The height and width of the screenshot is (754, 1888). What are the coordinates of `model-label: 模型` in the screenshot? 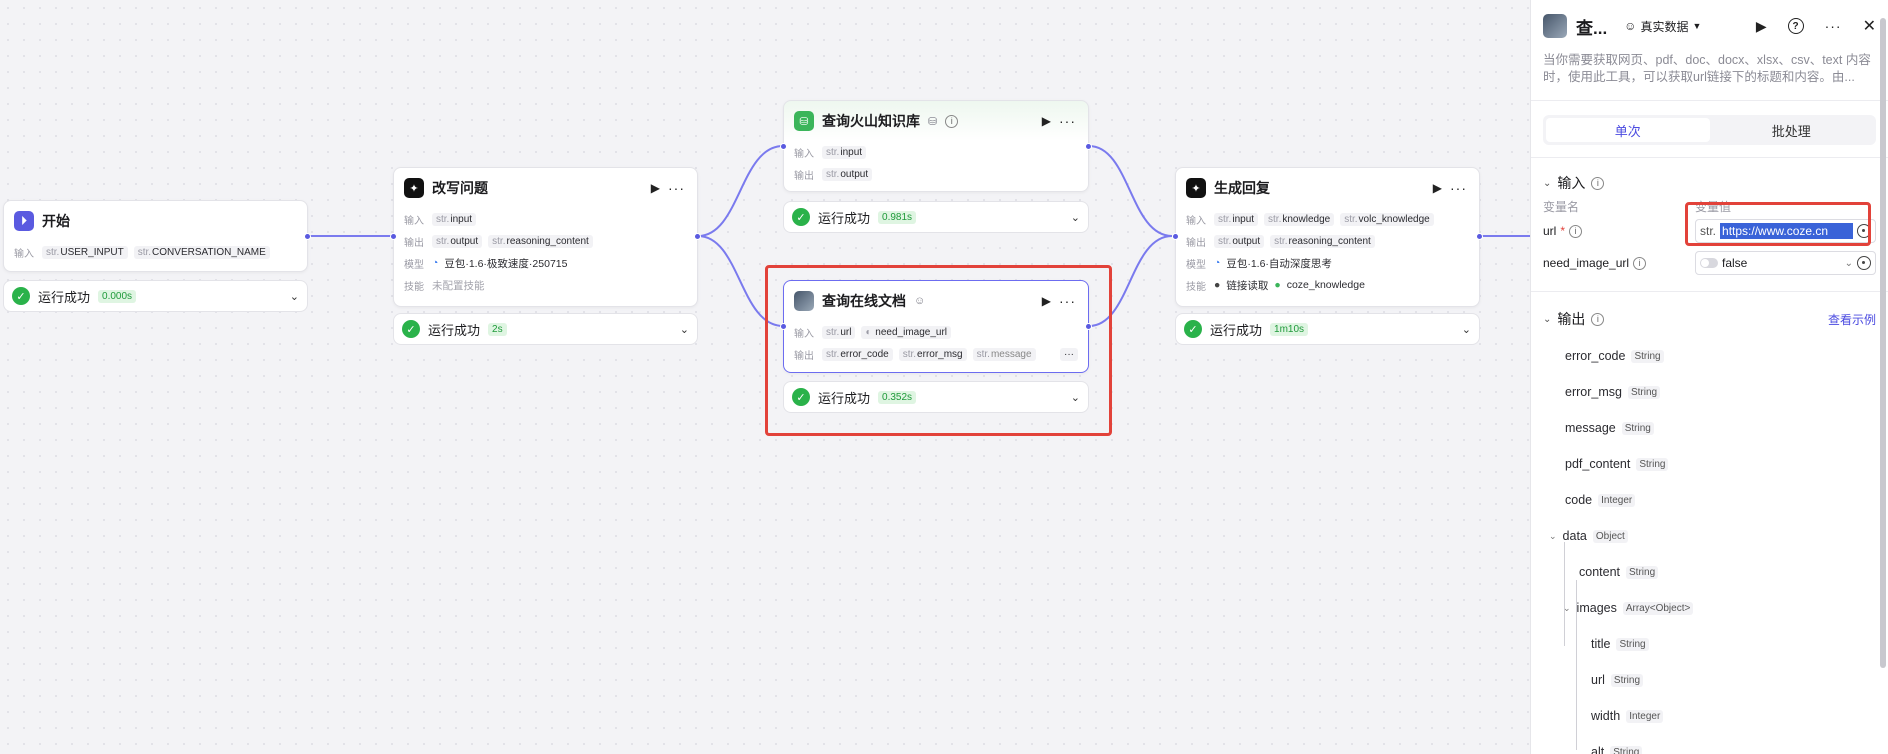 It's located at (414, 265).